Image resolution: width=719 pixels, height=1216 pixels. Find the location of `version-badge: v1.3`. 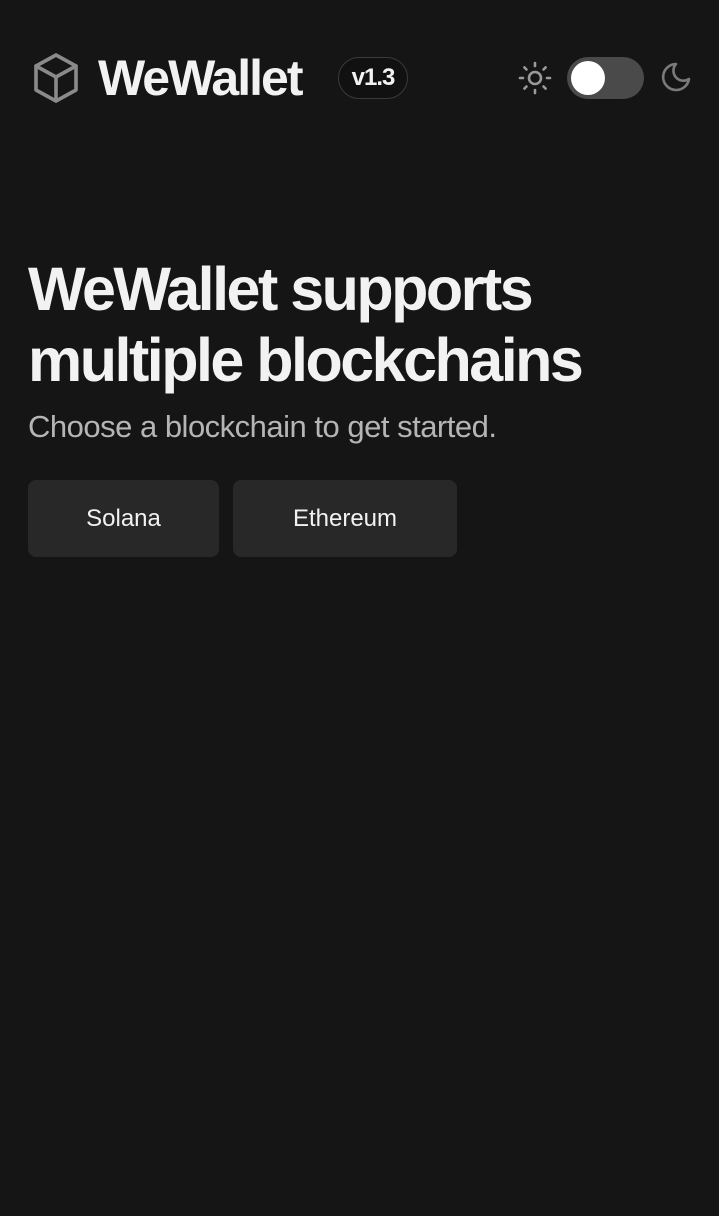

version-badge: v1.3 is located at coordinates (373, 78).